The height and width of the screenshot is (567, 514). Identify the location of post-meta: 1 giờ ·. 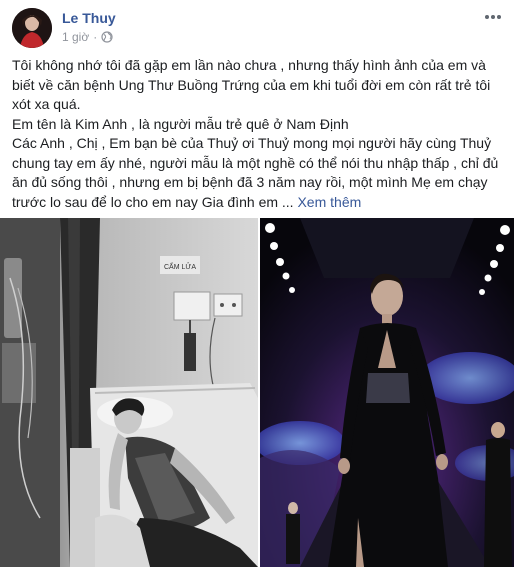
(87, 37).